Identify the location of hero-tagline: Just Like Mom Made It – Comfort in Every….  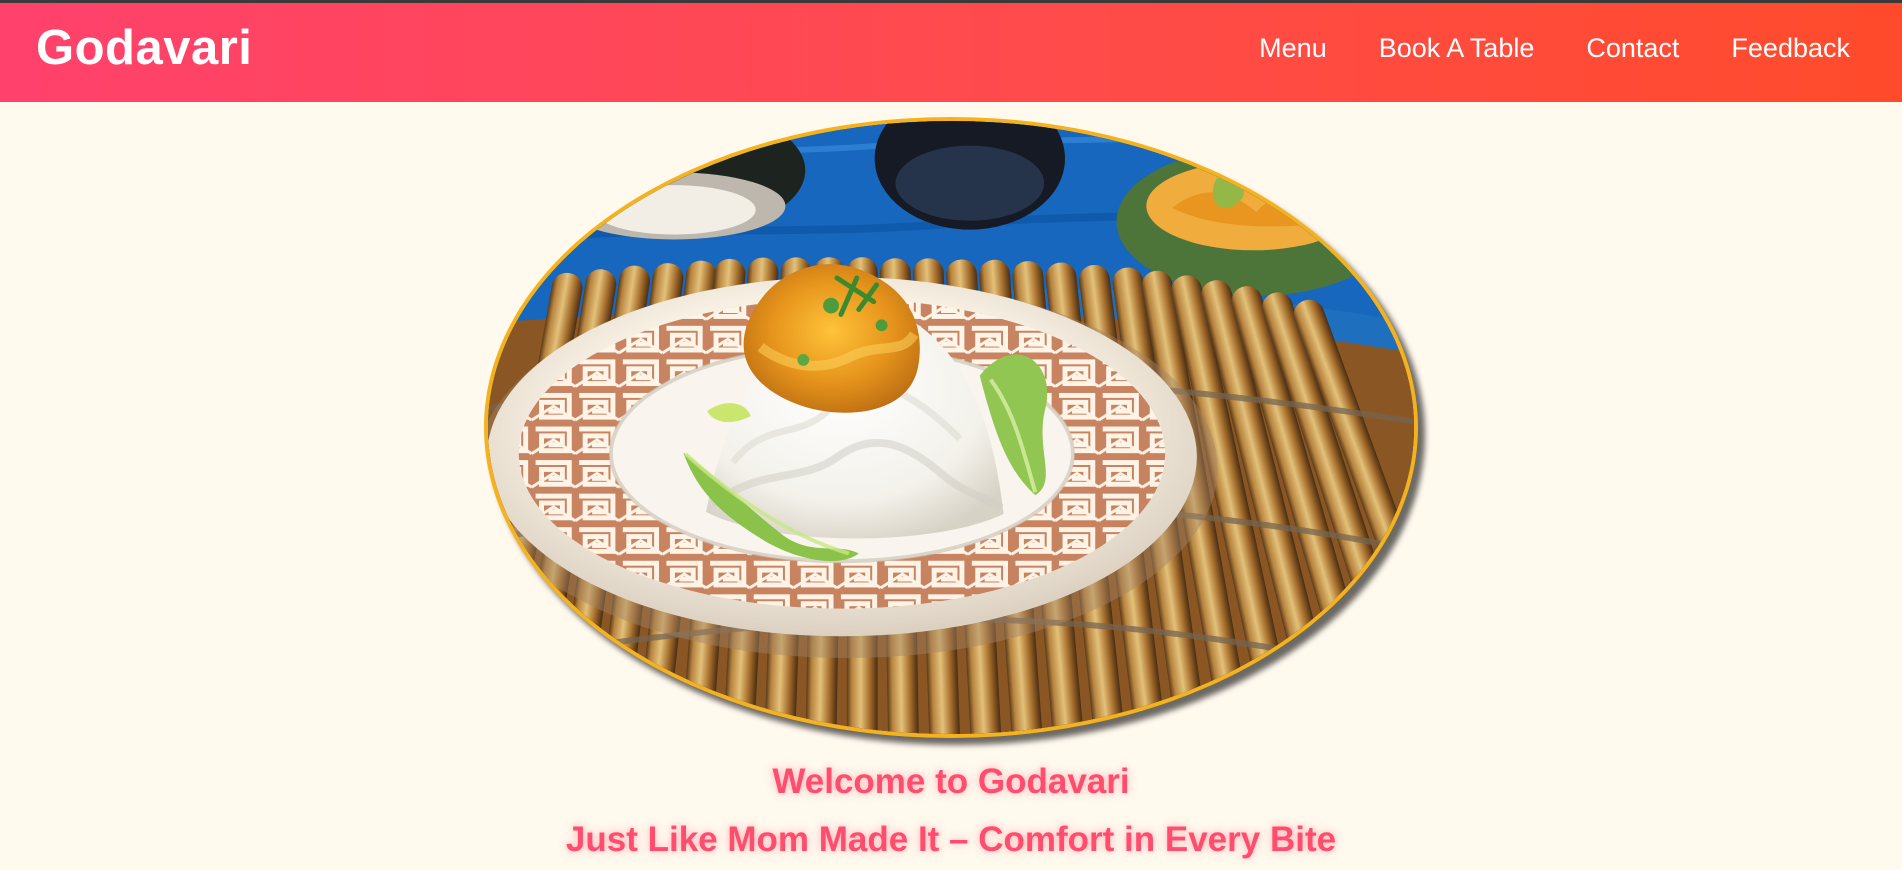
(951, 839).